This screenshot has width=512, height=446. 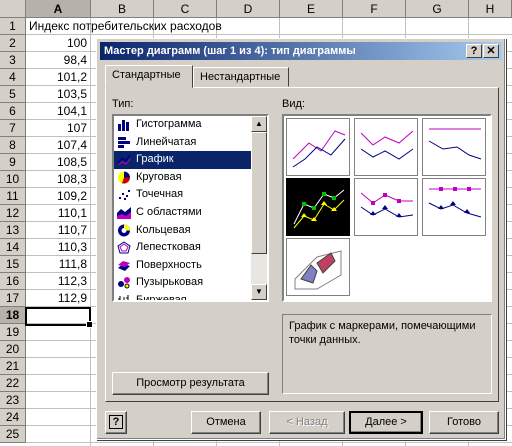 What do you see at coordinates (490, 9) in the screenshot?
I see `column-header-h: H` at bounding box center [490, 9].